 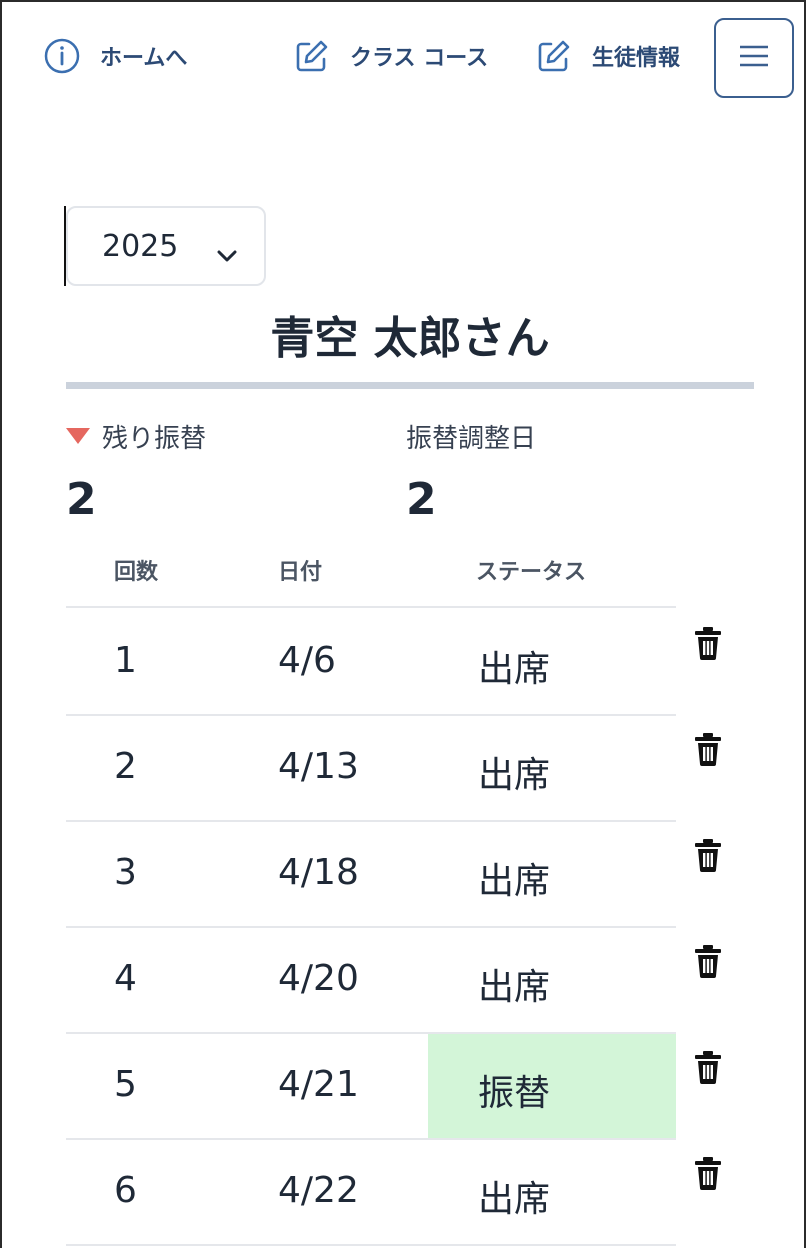 What do you see at coordinates (419, 58) in the screenshot?
I see `nav-class-course-label: クラス コース` at bounding box center [419, 58].